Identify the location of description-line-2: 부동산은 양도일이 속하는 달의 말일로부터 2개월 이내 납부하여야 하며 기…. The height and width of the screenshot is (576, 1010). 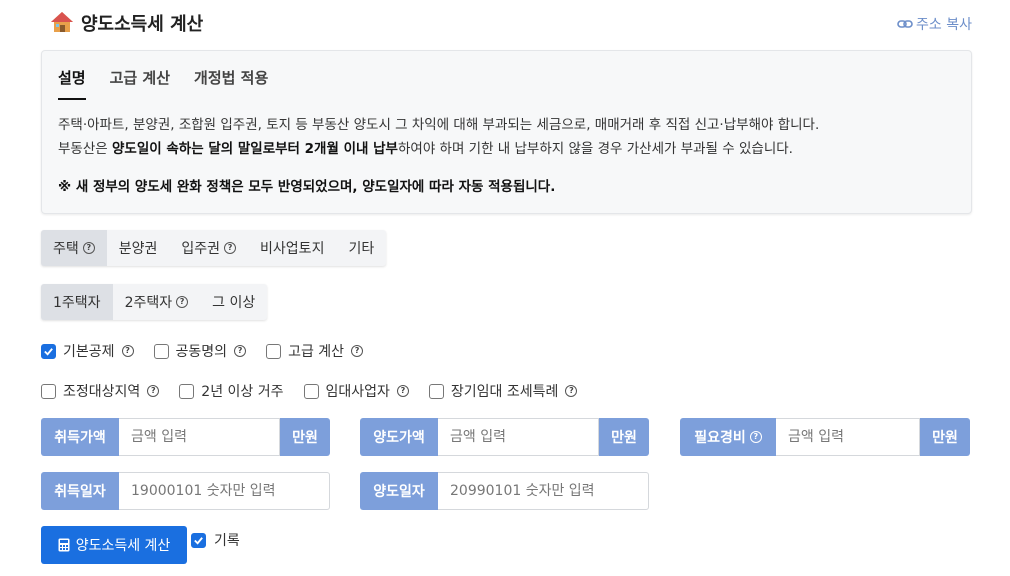
(508, 149).